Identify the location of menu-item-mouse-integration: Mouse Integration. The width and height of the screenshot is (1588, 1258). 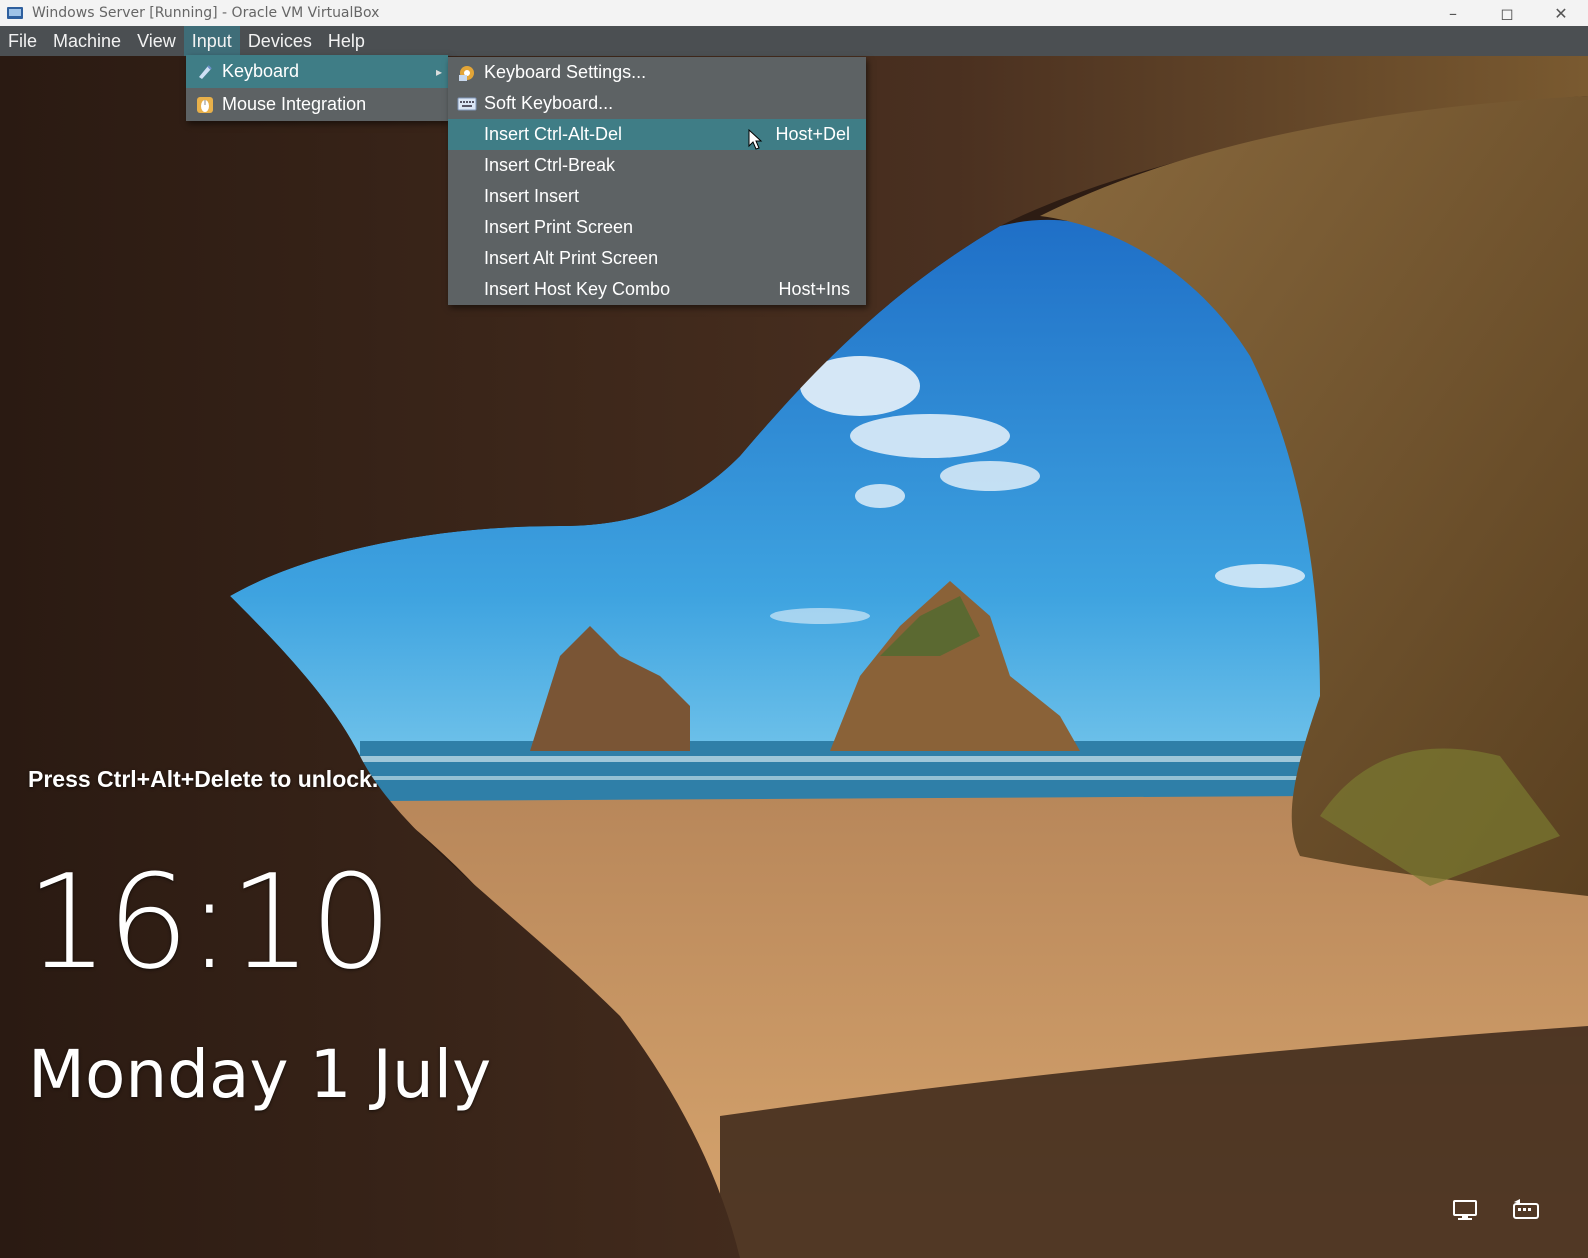
(317, 104).